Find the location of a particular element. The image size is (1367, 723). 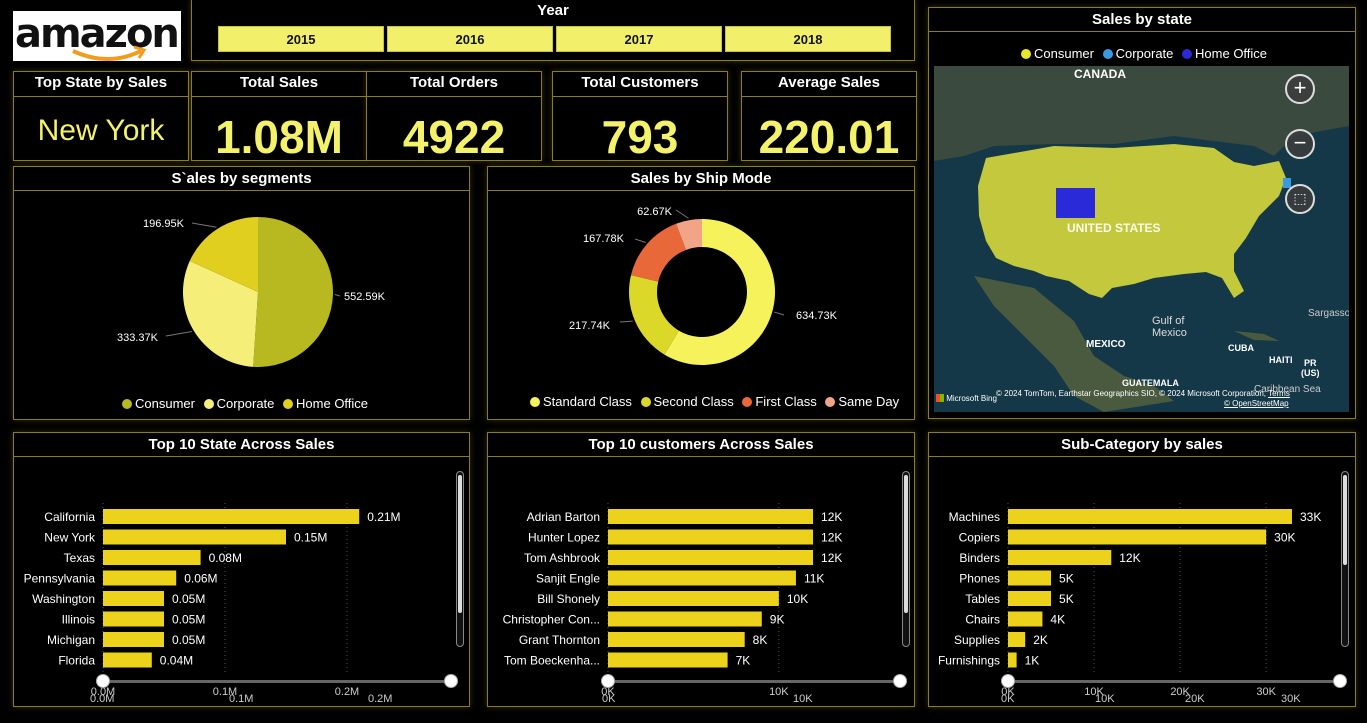

gulf-line-1: Gulf of is located at coordinates (1168, 321).